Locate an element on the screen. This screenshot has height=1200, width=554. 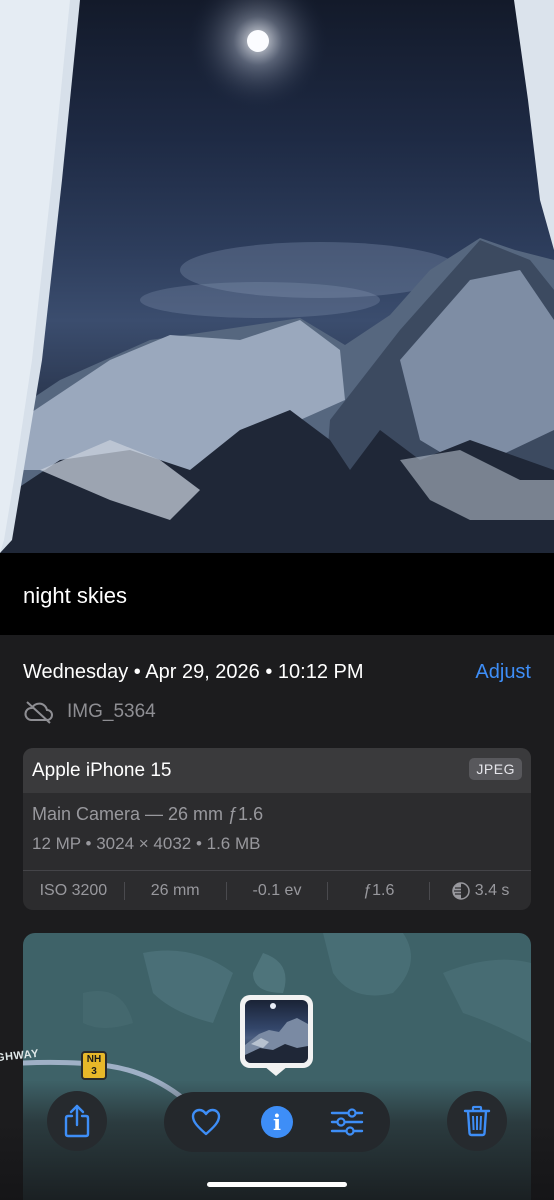
share-icon is located at coordinates (77, 1121).